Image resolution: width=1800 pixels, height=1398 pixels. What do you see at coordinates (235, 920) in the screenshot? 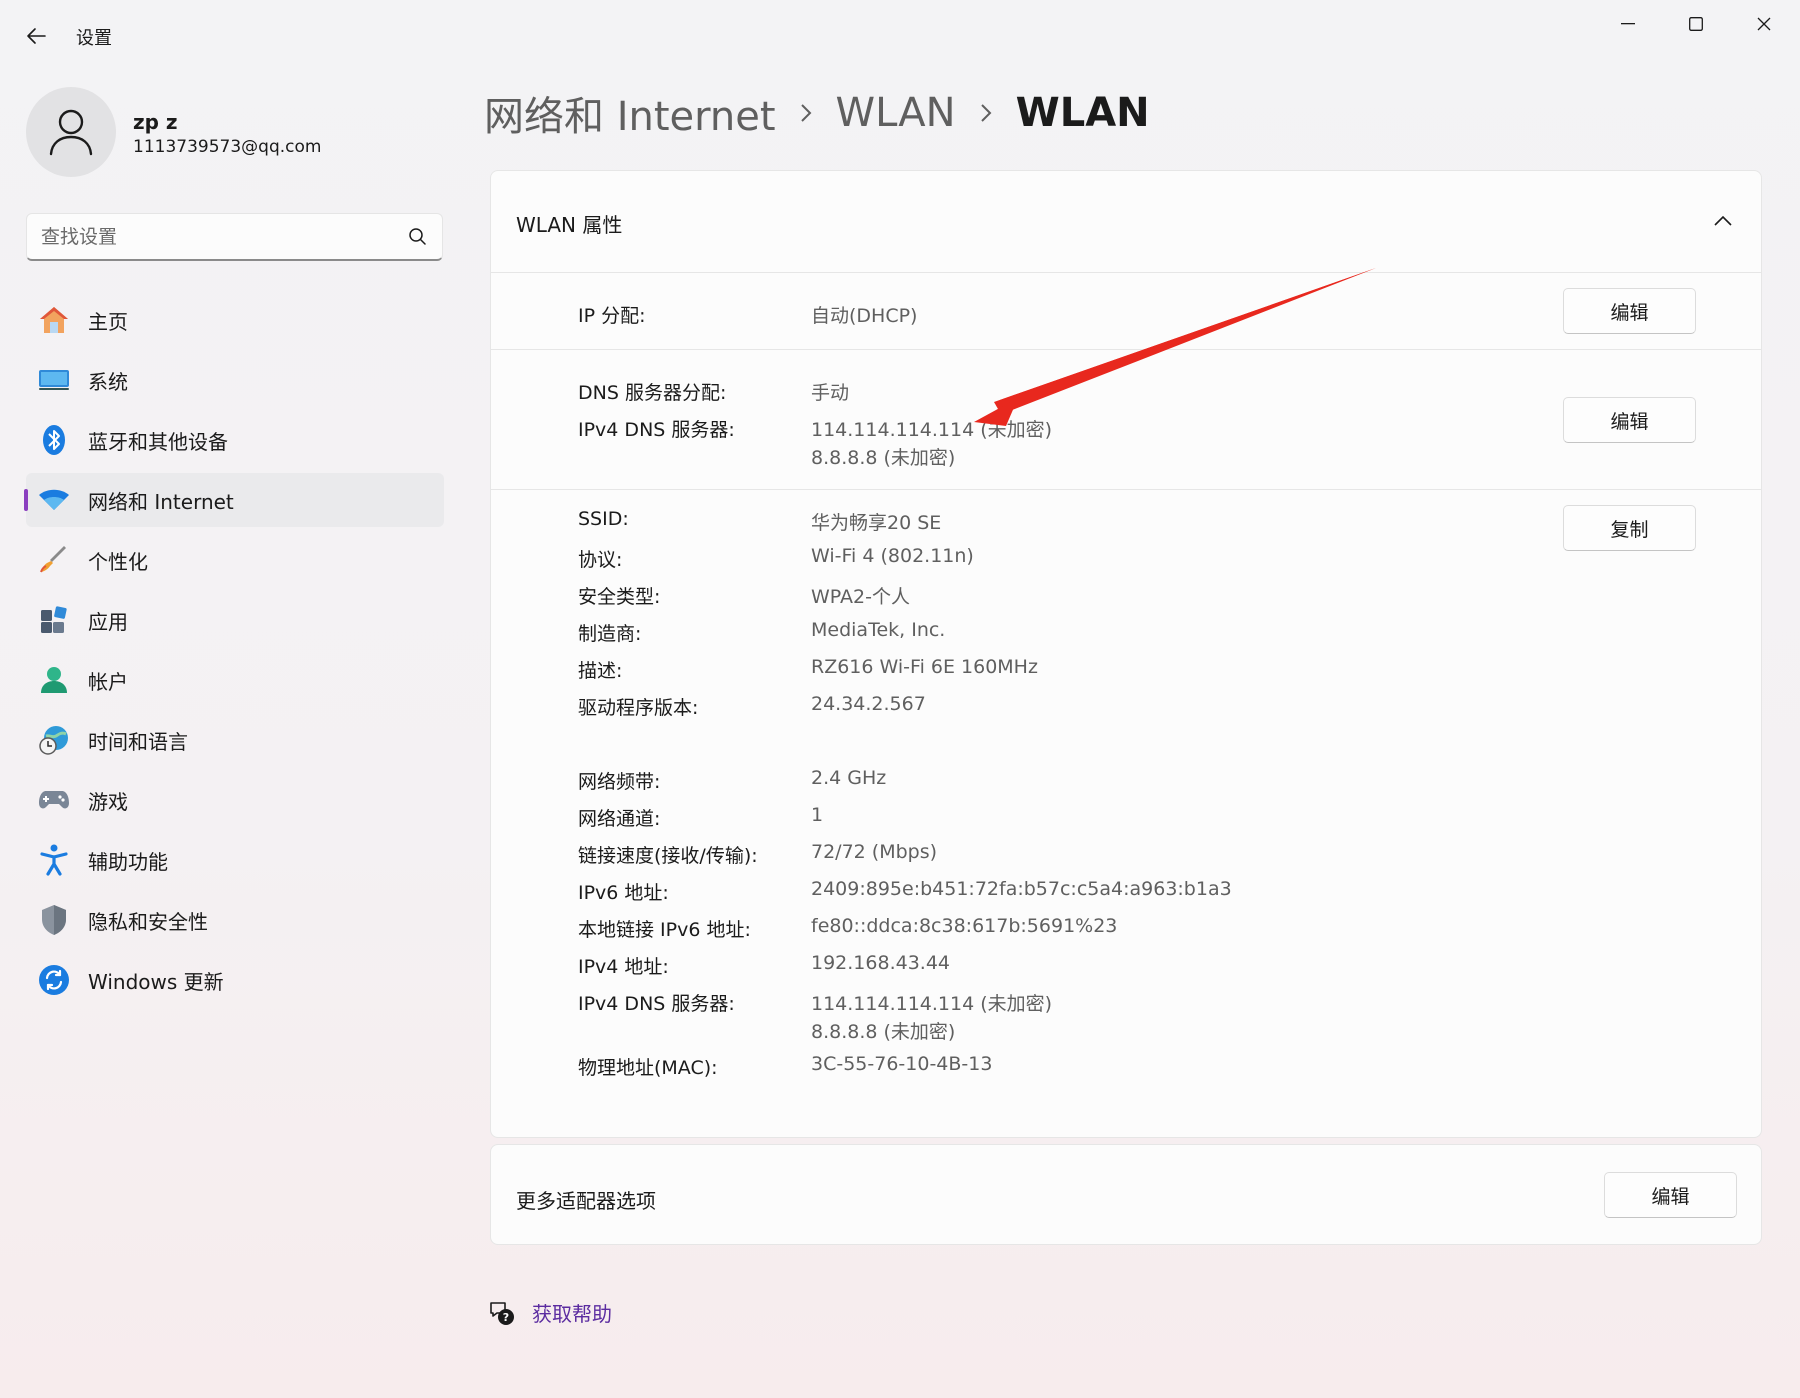
I see `sidebar-item-privacy-security: 隐私和安全性` at bounding box center [235, 920].